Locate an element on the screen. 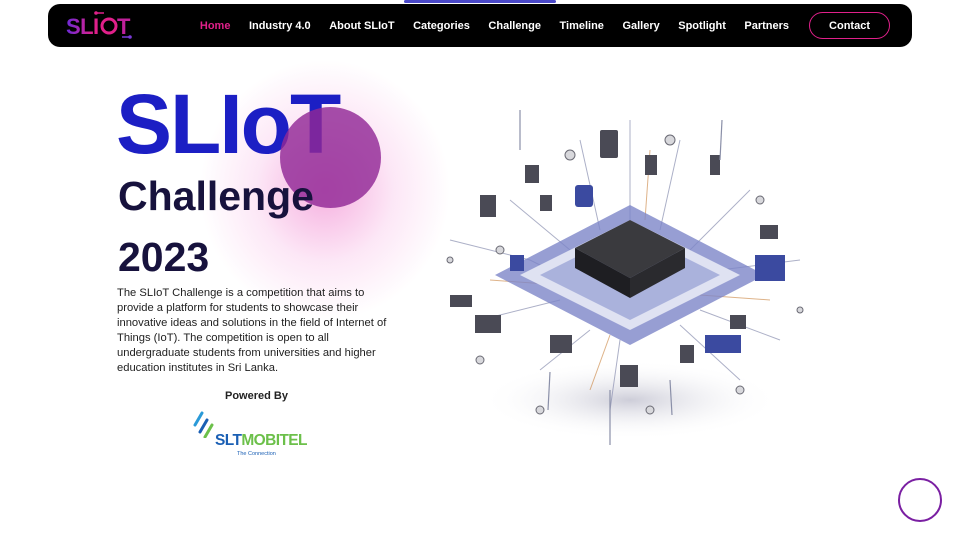 This screenshot has width=960, height=540. svg-text: T is located at coordinates (124, 26).